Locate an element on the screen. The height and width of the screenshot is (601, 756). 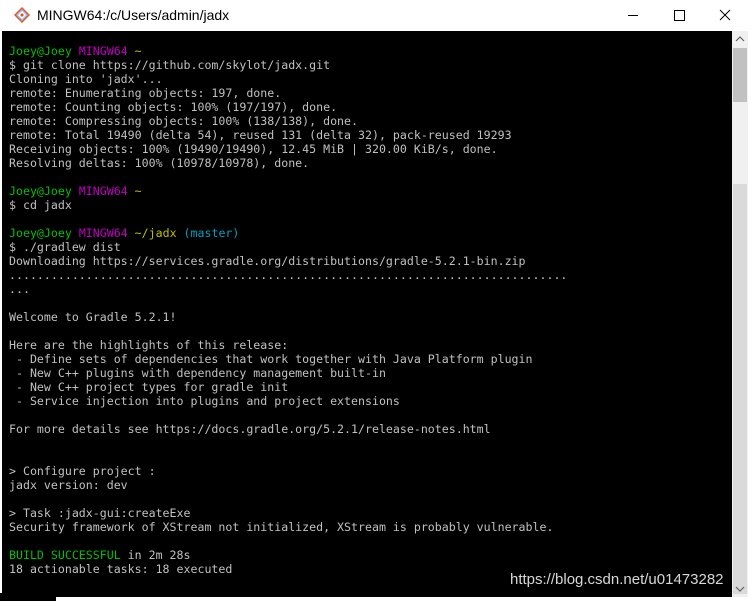
terminal-line: $ cd jadx is located at coordinates (288, 205).